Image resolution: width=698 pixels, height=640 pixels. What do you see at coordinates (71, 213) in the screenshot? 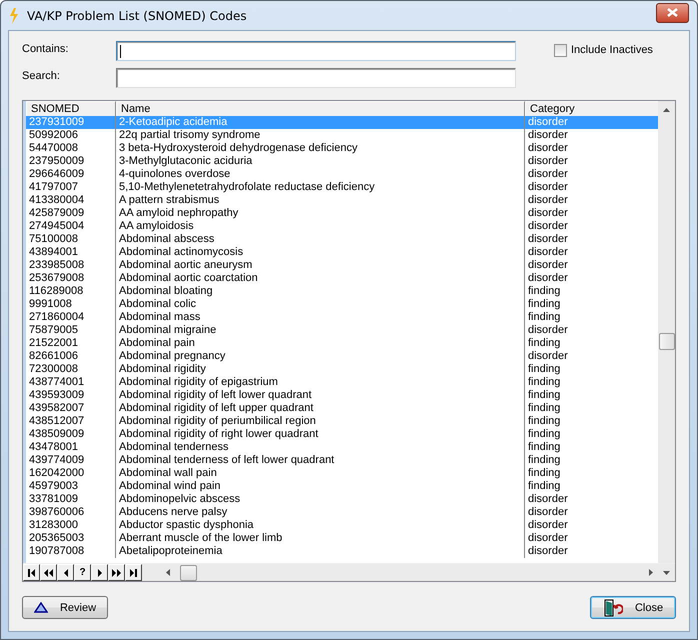
I see `table-cell: 425879009` at bounding box center [71, 213].